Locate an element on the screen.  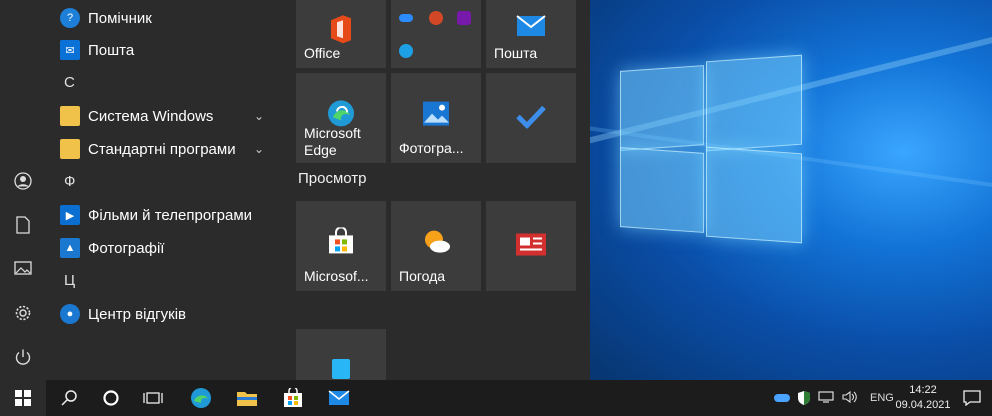
feedback-icon: ● is located at coordinates (70, 314).